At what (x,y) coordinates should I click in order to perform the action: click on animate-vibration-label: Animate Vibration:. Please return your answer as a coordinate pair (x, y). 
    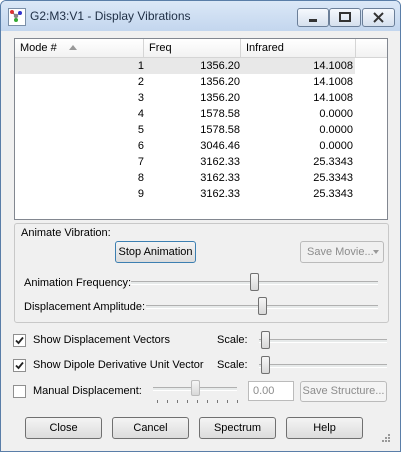
    Looking at the image, I should click on (66, 233).